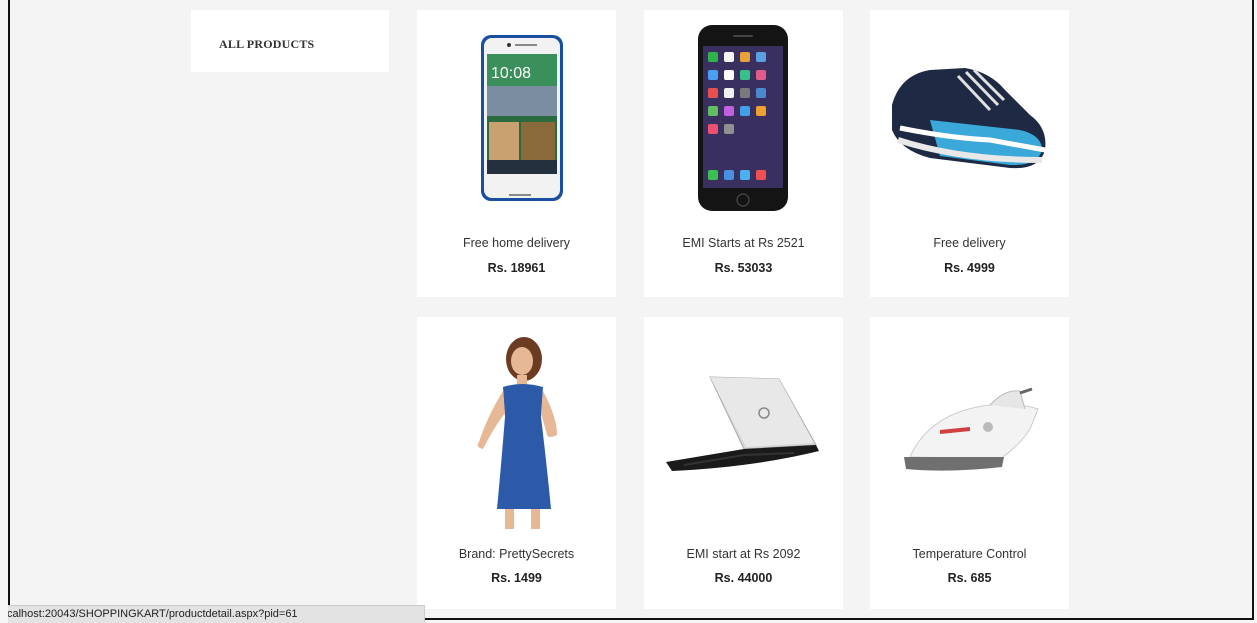 This screenshot has width=1257, height=623. What do you see at coordinates (266, 44) in the screenshot?
I see `all-products-link: ALL PRODUCTS` at bounding box center [266, 44].